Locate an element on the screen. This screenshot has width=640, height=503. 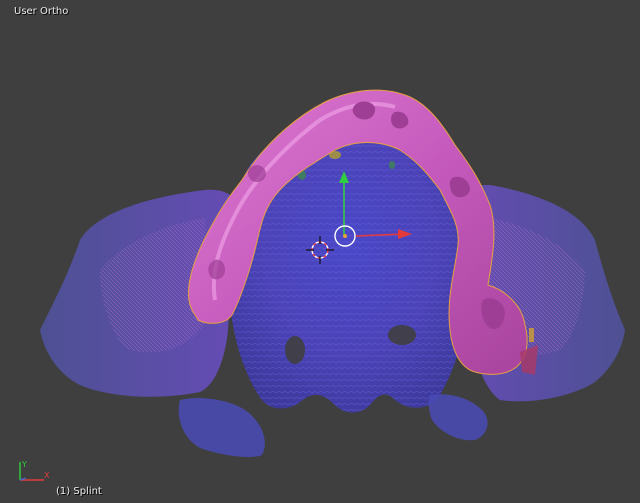
side-marker is located at coordinates (531, 335).